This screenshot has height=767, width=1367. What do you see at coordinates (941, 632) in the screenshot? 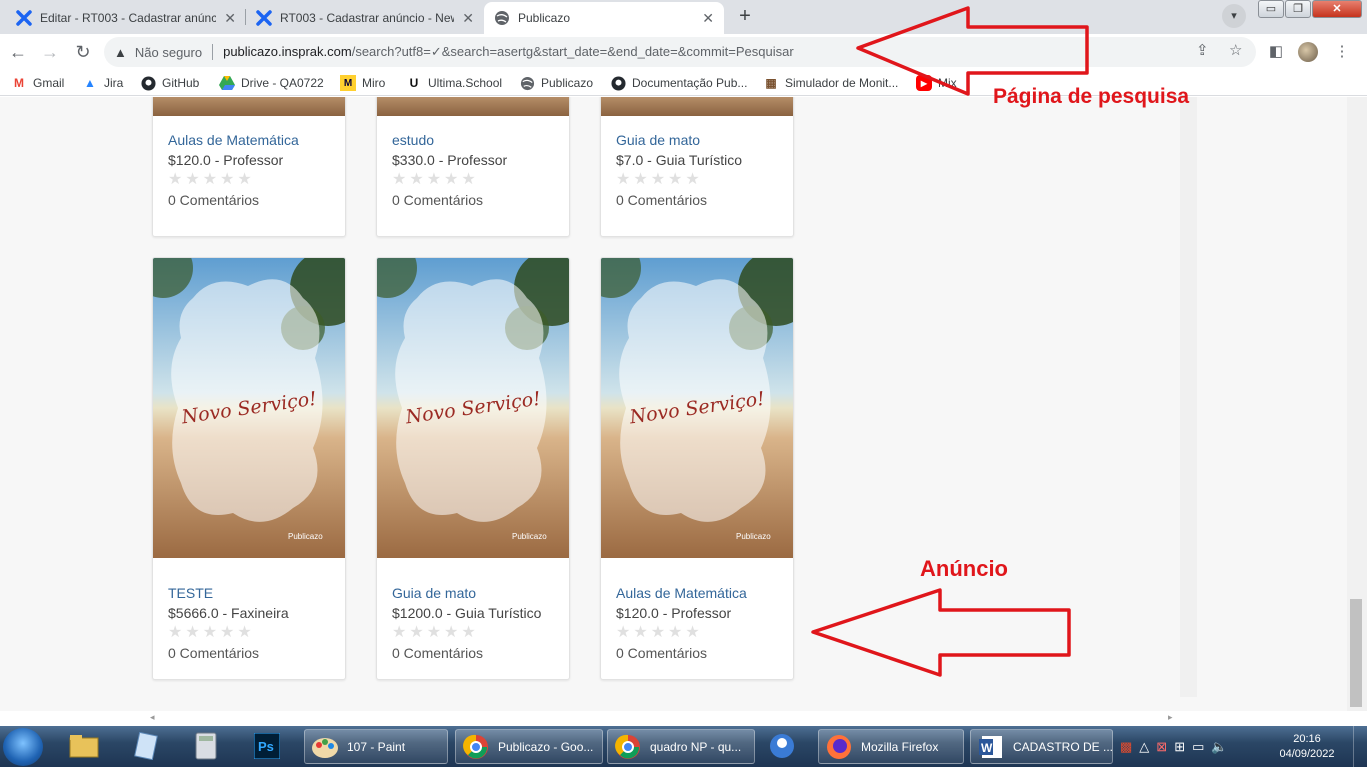
I see `annotation-arrow-ad` at bounding box center [941, 632].